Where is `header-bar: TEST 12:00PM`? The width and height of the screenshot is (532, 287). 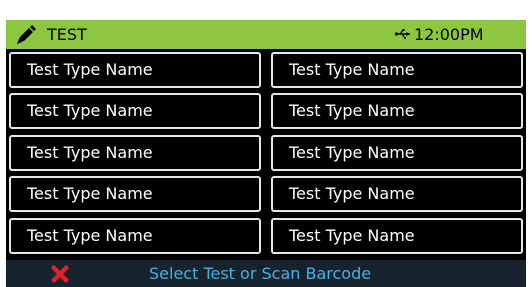 header-bar: TEST 12:00PM is located at coordinates (266, 34).